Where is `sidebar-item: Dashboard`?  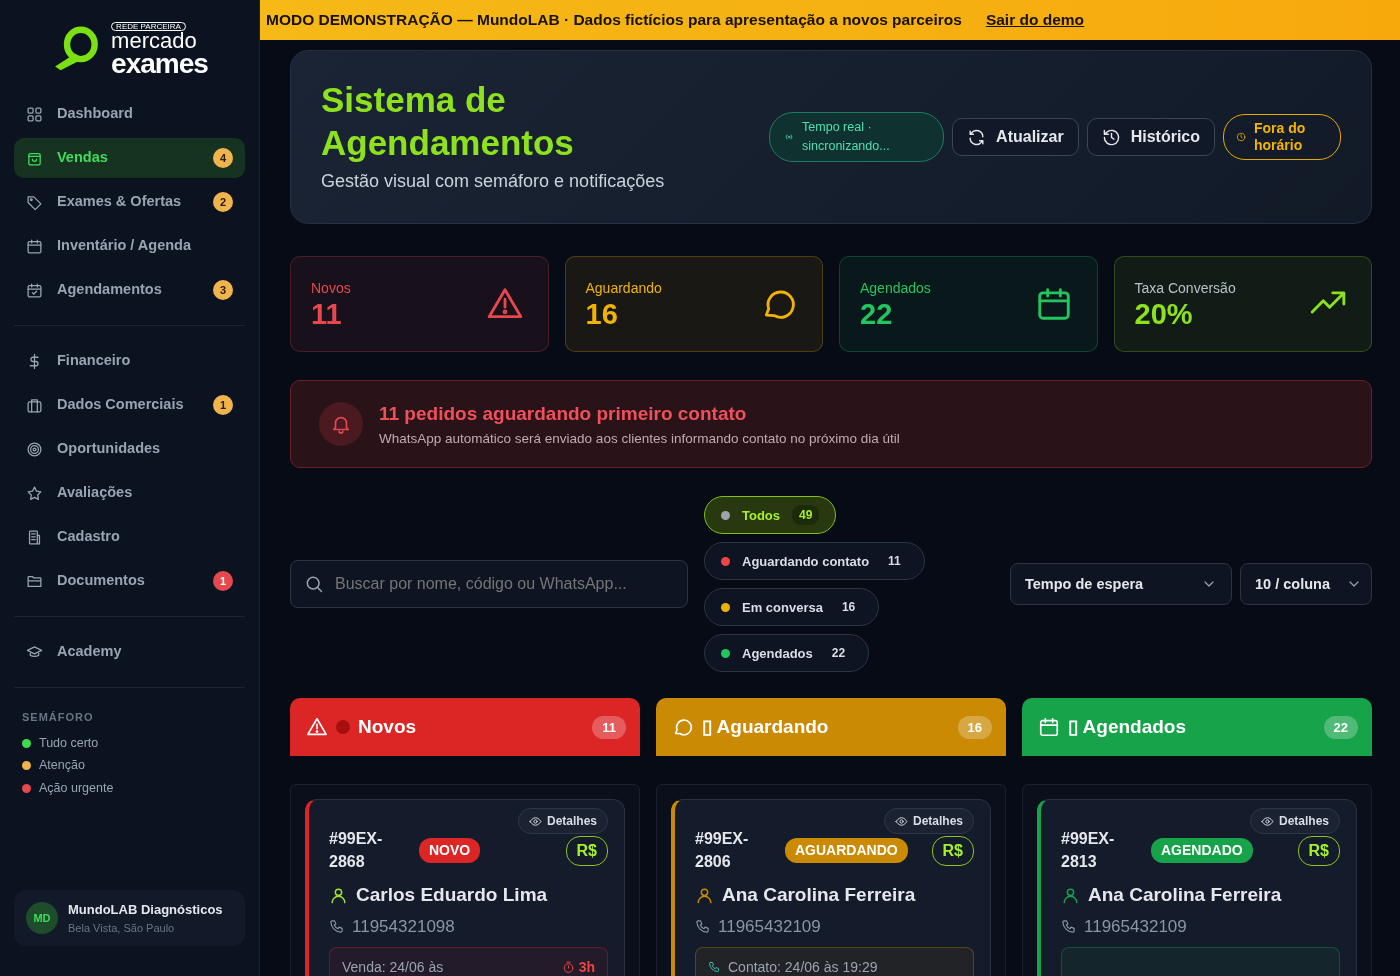 sidebar-item: Dashboard is located at coordinates (129, 114).